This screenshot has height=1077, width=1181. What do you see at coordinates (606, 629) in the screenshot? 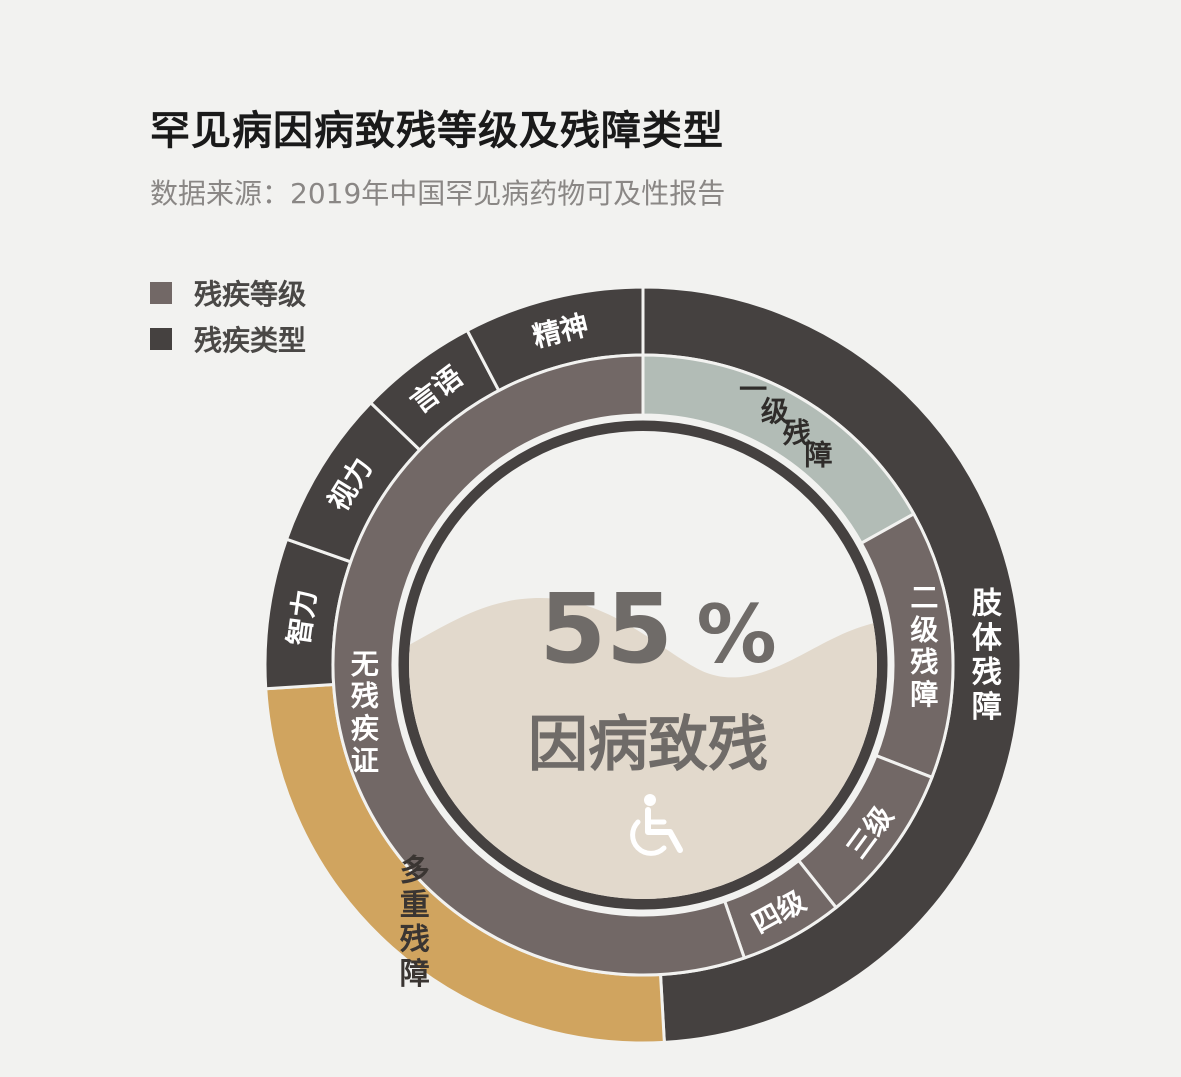
I see `center-percent-number: 55` at bounding box center [606, 629].